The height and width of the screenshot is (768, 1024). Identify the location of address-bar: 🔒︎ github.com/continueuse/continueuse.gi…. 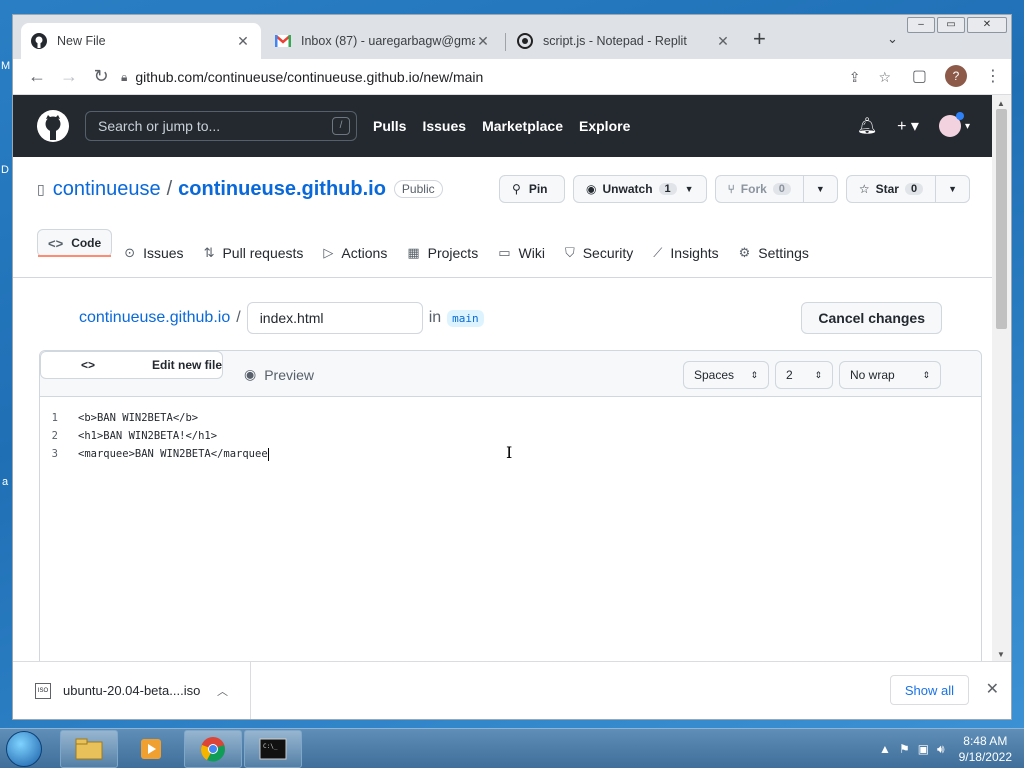
(506, 77).